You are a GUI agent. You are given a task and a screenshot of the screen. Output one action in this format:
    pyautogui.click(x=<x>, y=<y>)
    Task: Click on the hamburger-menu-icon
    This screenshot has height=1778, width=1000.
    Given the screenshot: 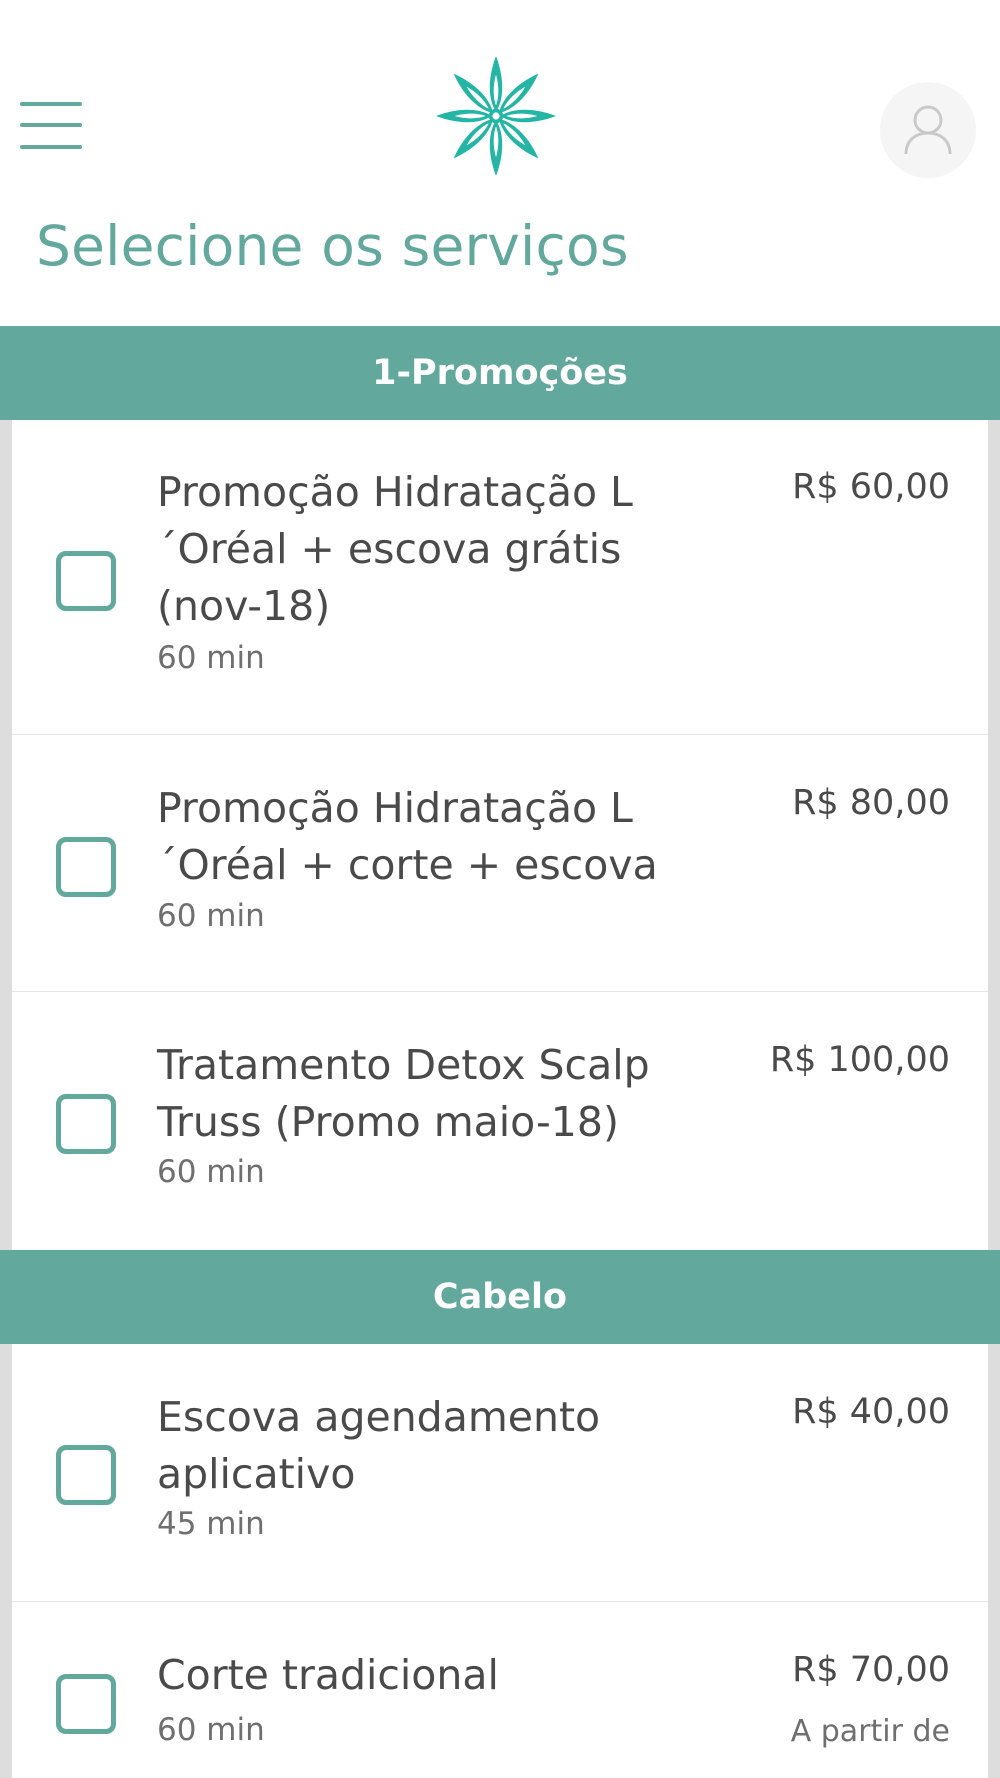 What is the action you would take?
    pyautogui.click(x=51, y=126)
    